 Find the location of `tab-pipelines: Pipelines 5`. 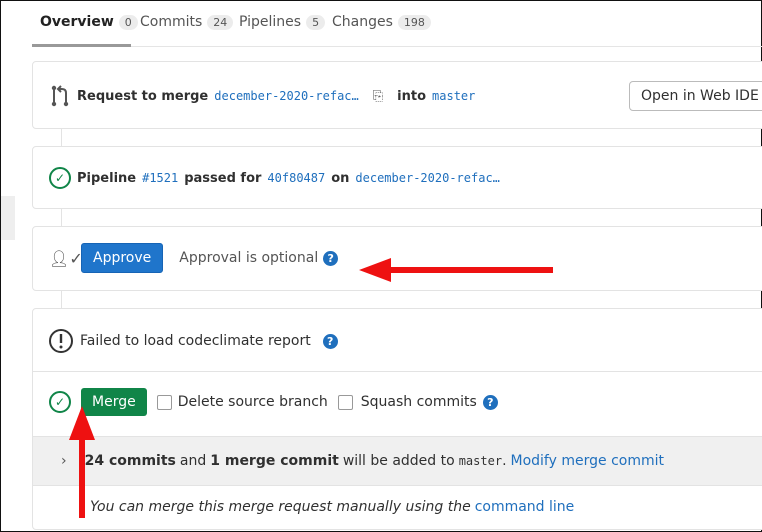

tab-pipelines: Pipelines 5 is located at coordinates (282, 22).